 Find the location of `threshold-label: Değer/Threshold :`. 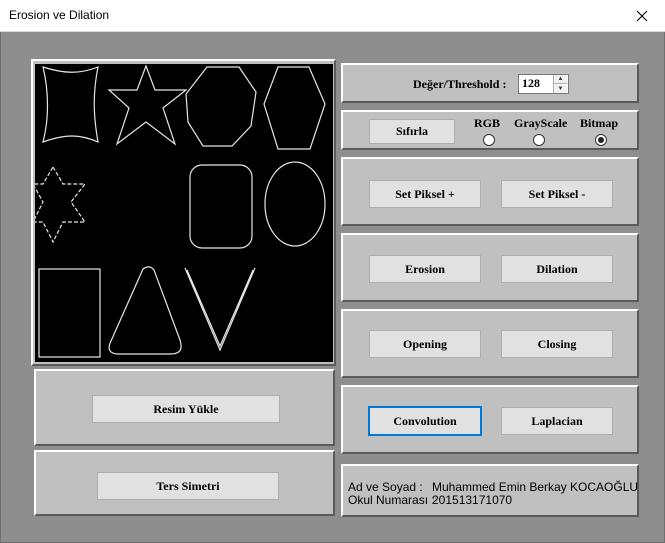

threshold-label: Değer/Threshold : is located at coordinates (460, 84).